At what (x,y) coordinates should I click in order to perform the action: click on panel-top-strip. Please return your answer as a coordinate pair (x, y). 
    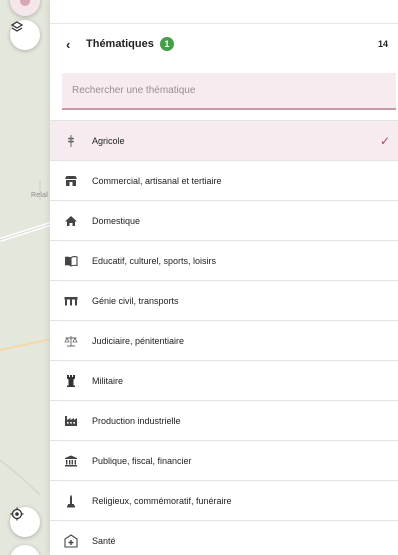
    Looking at the image, I should click on (224, 12).